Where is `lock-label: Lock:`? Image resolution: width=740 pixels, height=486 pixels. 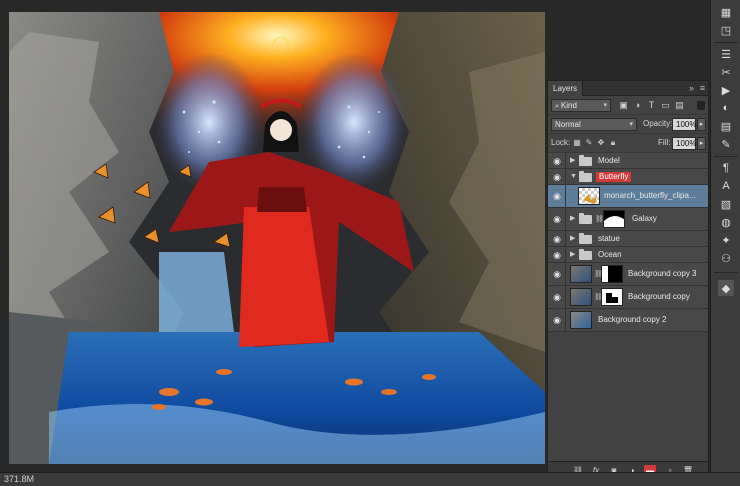
lock-label: Lock: is located at coordinates (561, 142).